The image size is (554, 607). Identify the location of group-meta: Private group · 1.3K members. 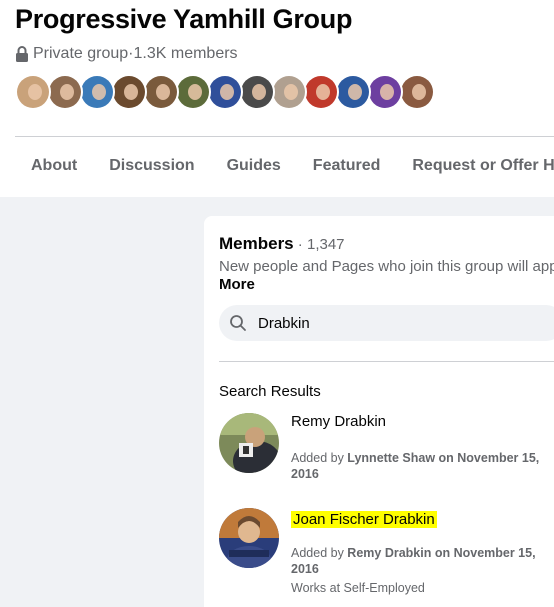
(126, 54).